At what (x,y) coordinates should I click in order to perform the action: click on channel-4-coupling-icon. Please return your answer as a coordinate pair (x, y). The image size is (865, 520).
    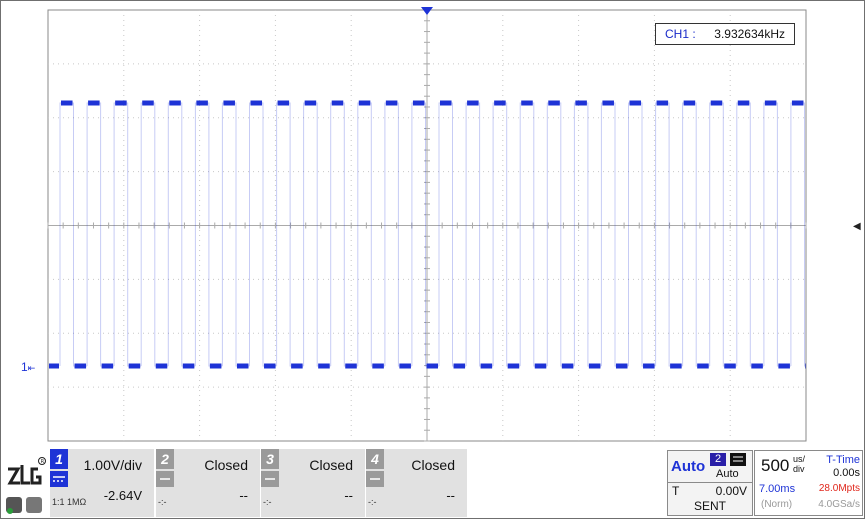
    Looking at the image, I should click on (375, 479).